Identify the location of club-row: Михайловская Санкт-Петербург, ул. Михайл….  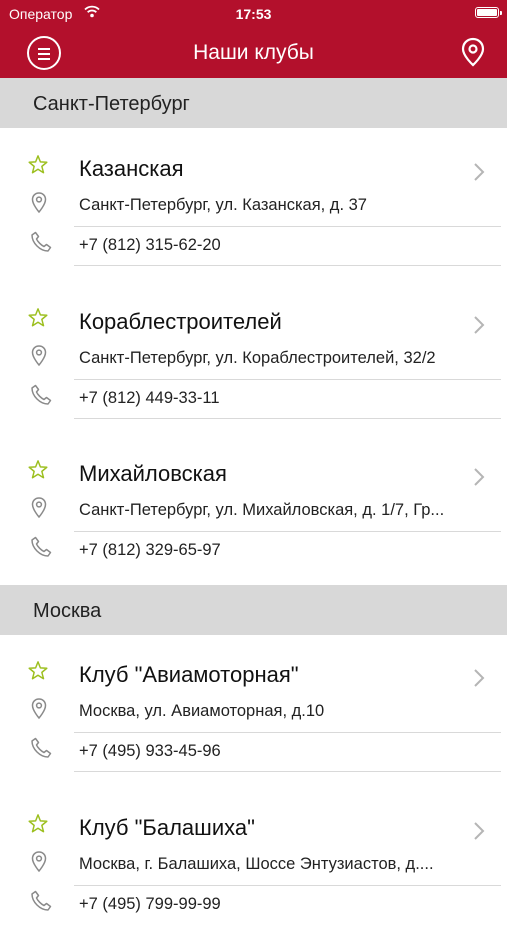
(253, 520).